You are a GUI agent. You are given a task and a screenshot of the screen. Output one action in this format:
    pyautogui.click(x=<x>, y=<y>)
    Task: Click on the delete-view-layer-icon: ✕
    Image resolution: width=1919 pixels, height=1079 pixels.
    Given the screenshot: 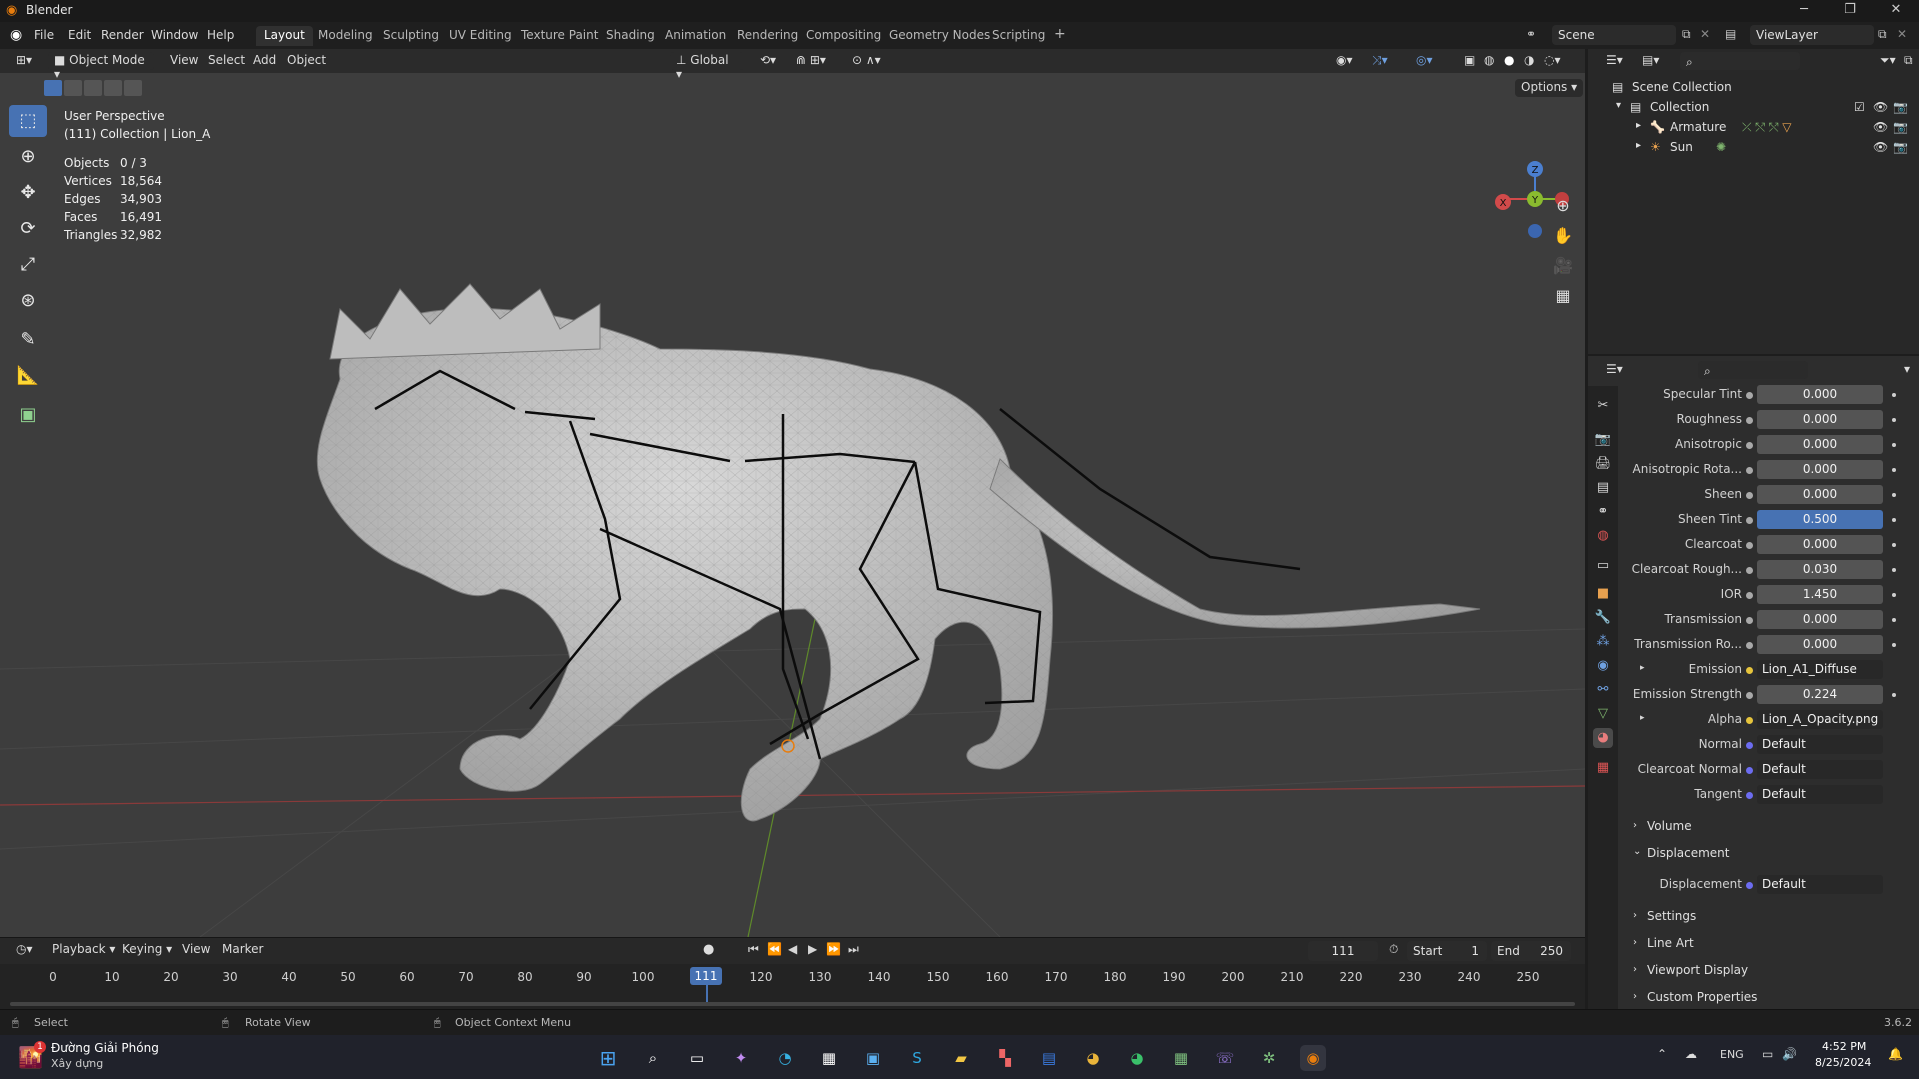 What is the action you would take?
    pyautogui.click(x=1902, y=34)
    